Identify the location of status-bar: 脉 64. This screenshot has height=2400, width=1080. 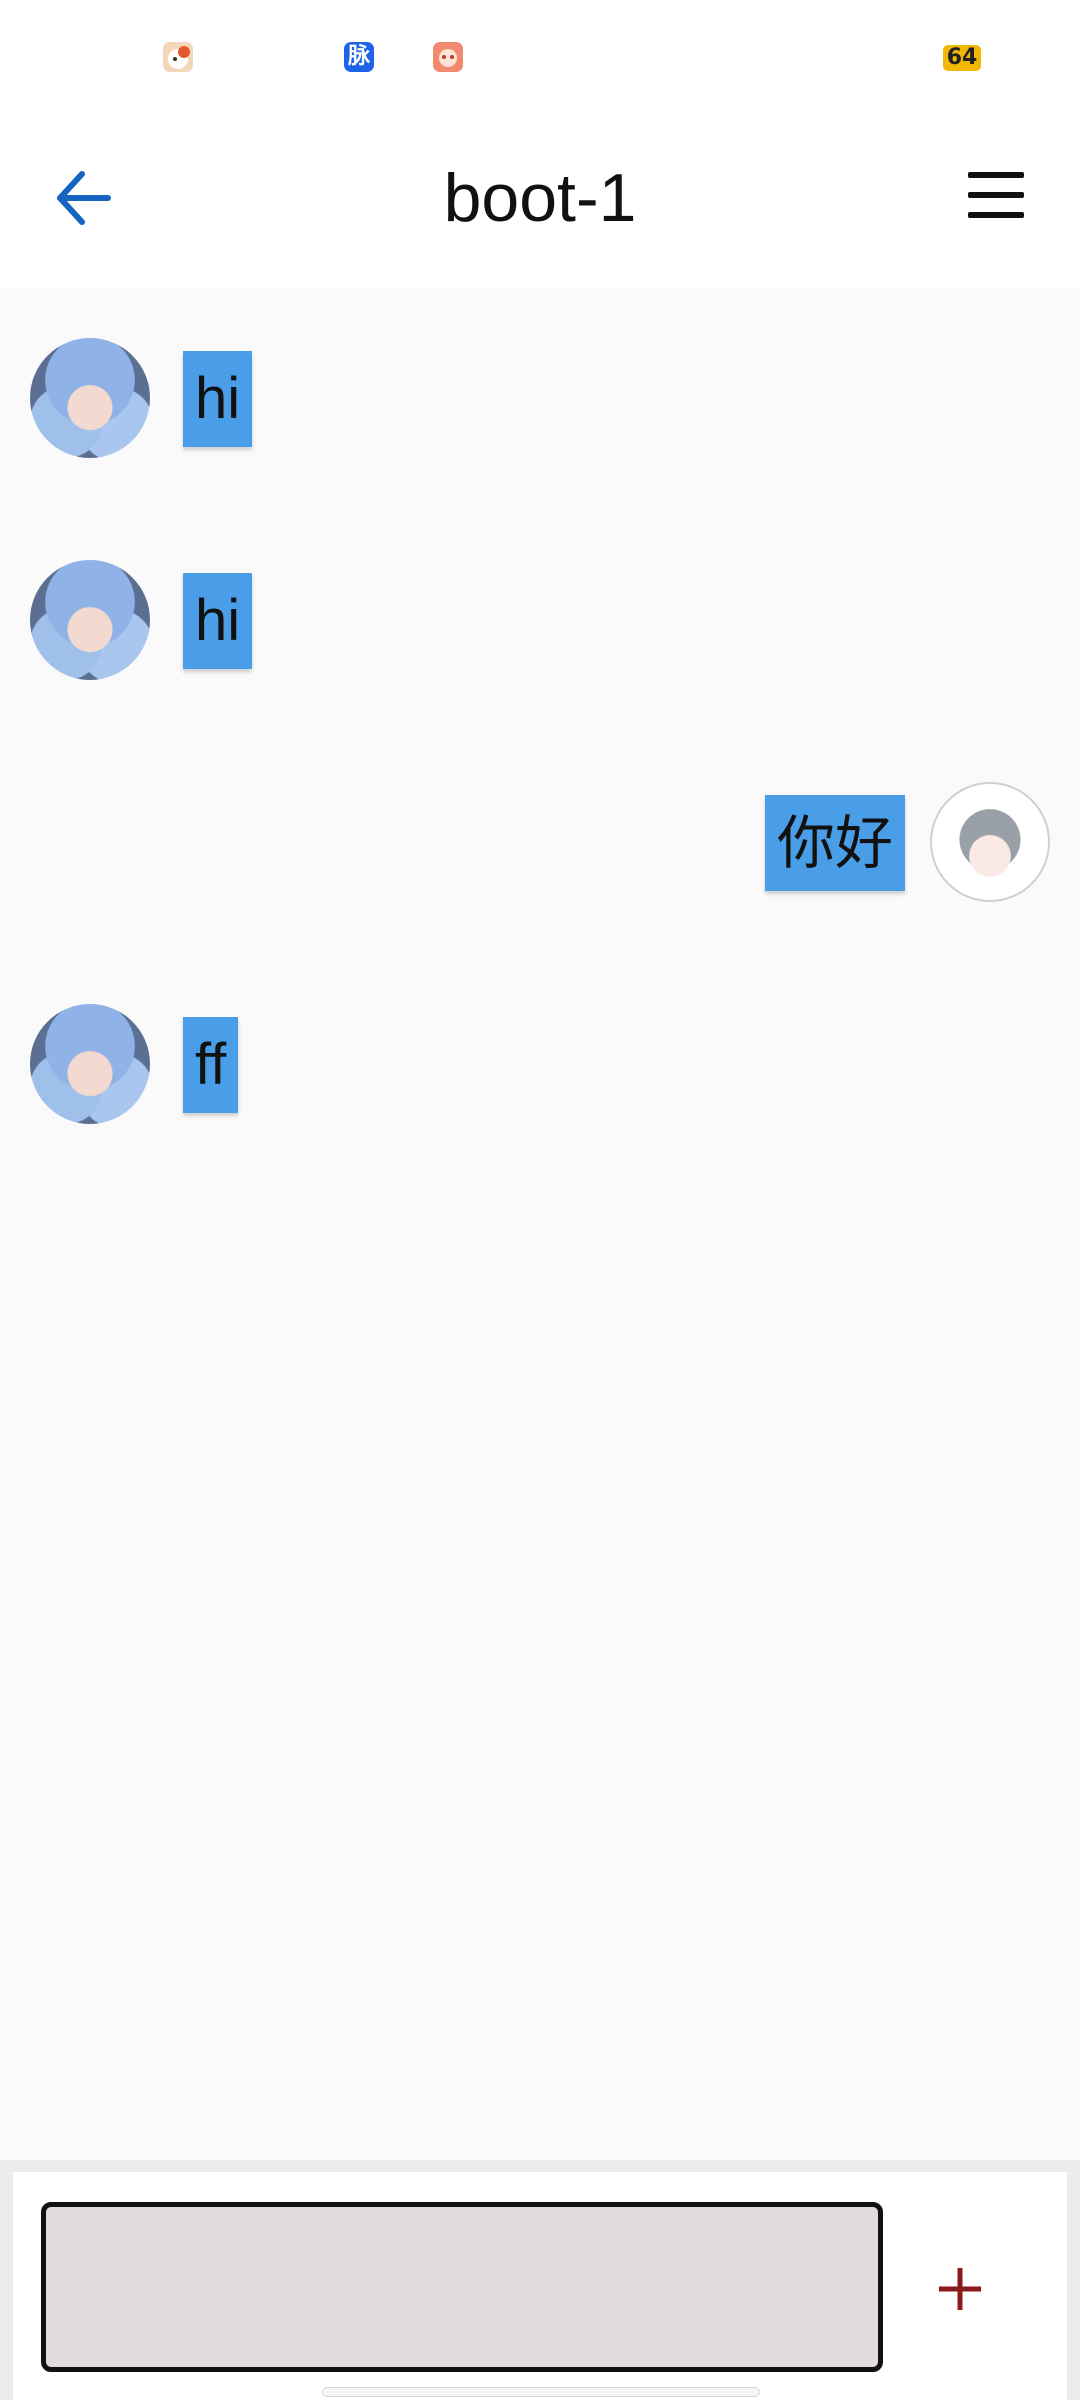
(540, 57).